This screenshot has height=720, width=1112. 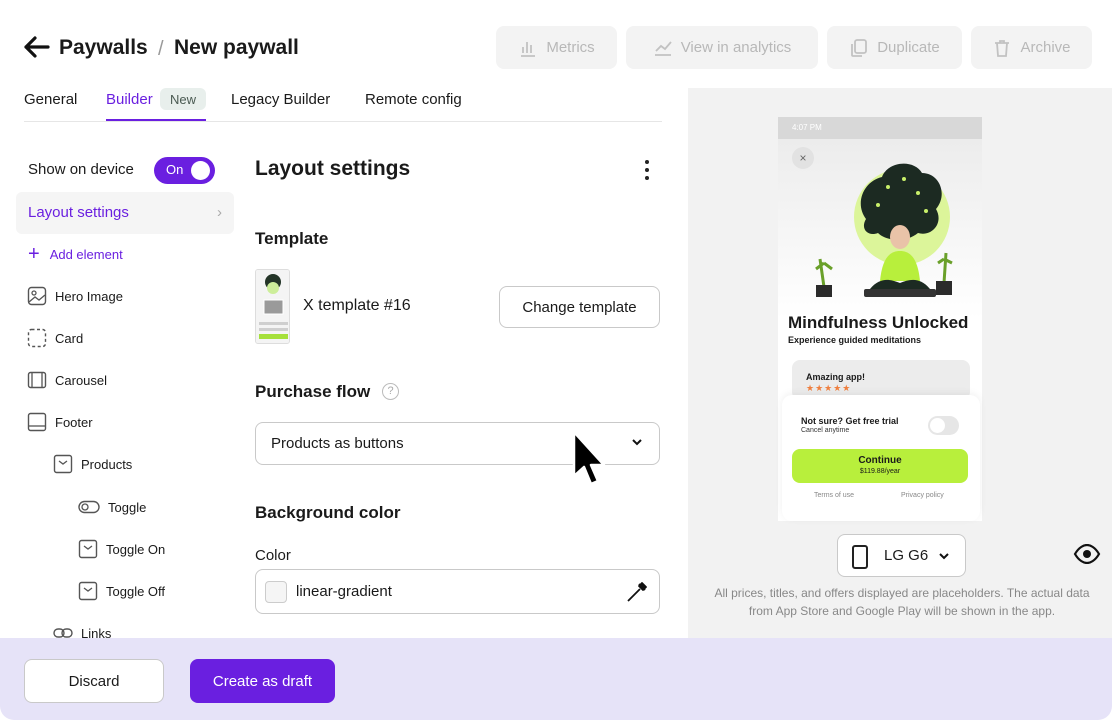 What do you see at coordinates (37, 422) in the screenshot?
I see `footer-icon` at bounding box center [37, 422].